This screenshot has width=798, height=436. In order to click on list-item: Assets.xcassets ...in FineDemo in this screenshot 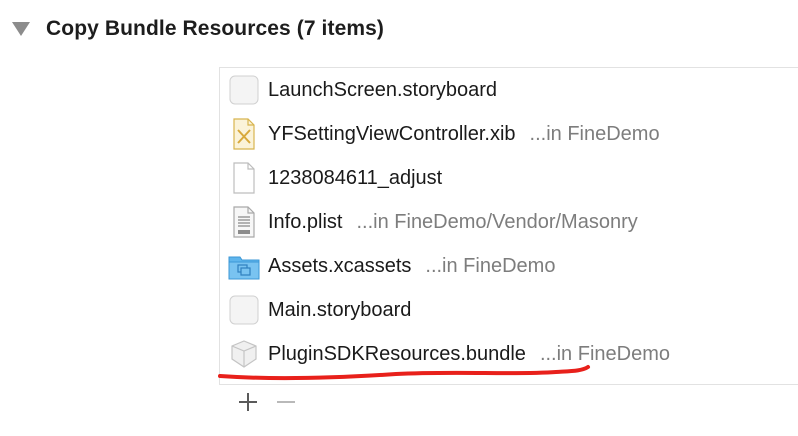, I will do `click(509, 266)`.